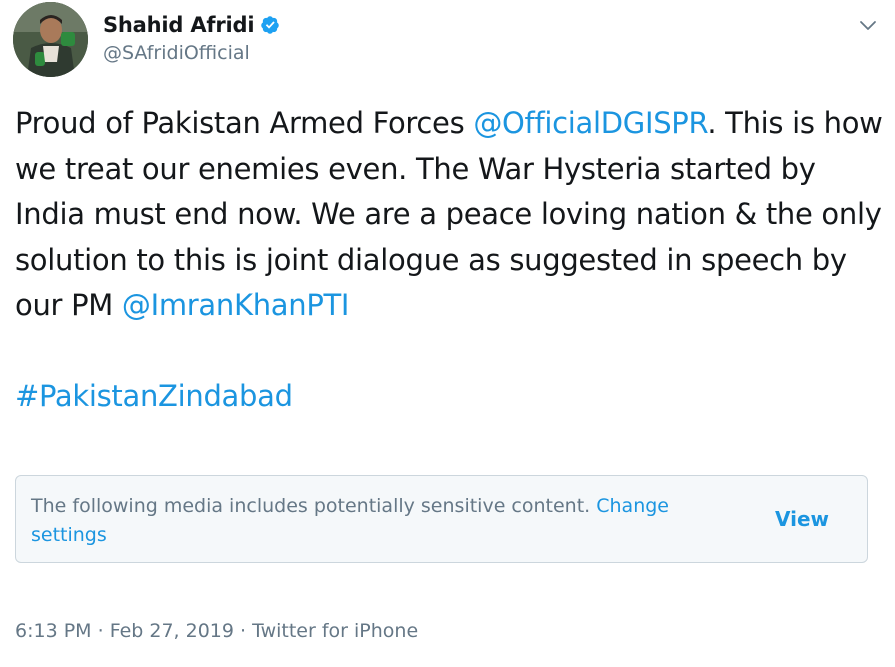 The height and width of the screenshot is (667, 895). What do you see at coordinates (590, 123) in the screenshot?
I see `mention-officialdgispr: @OfficialDGISPR` at bounding box center [590, 123].